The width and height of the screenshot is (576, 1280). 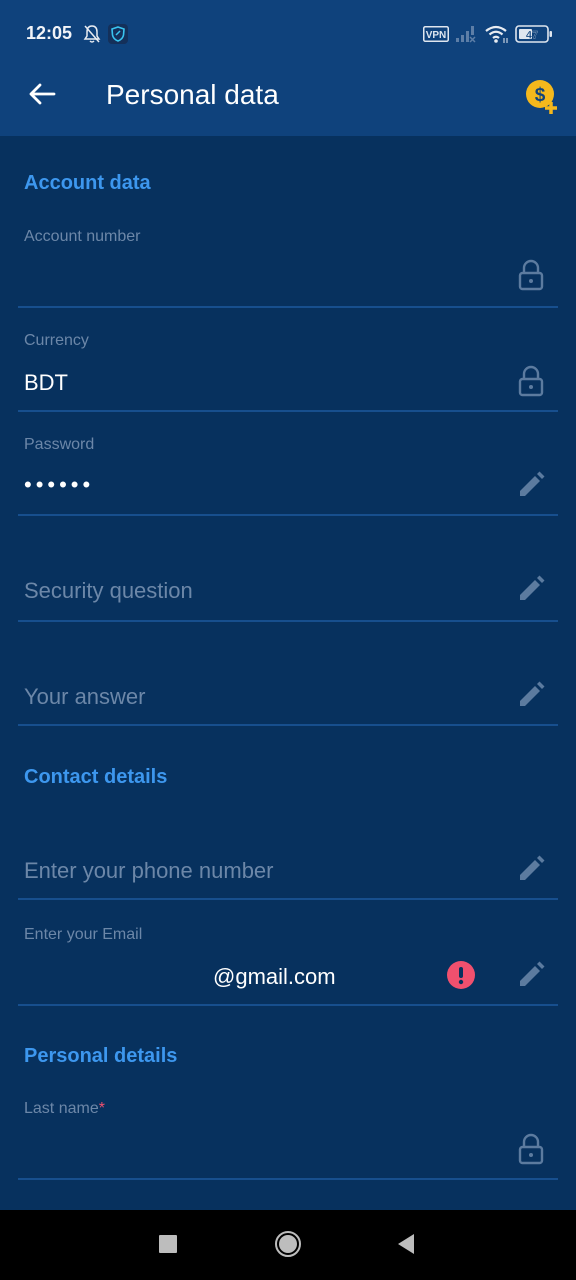 I want to click on section-title-personal-details: Personal details, so click(x=101, y=1056).